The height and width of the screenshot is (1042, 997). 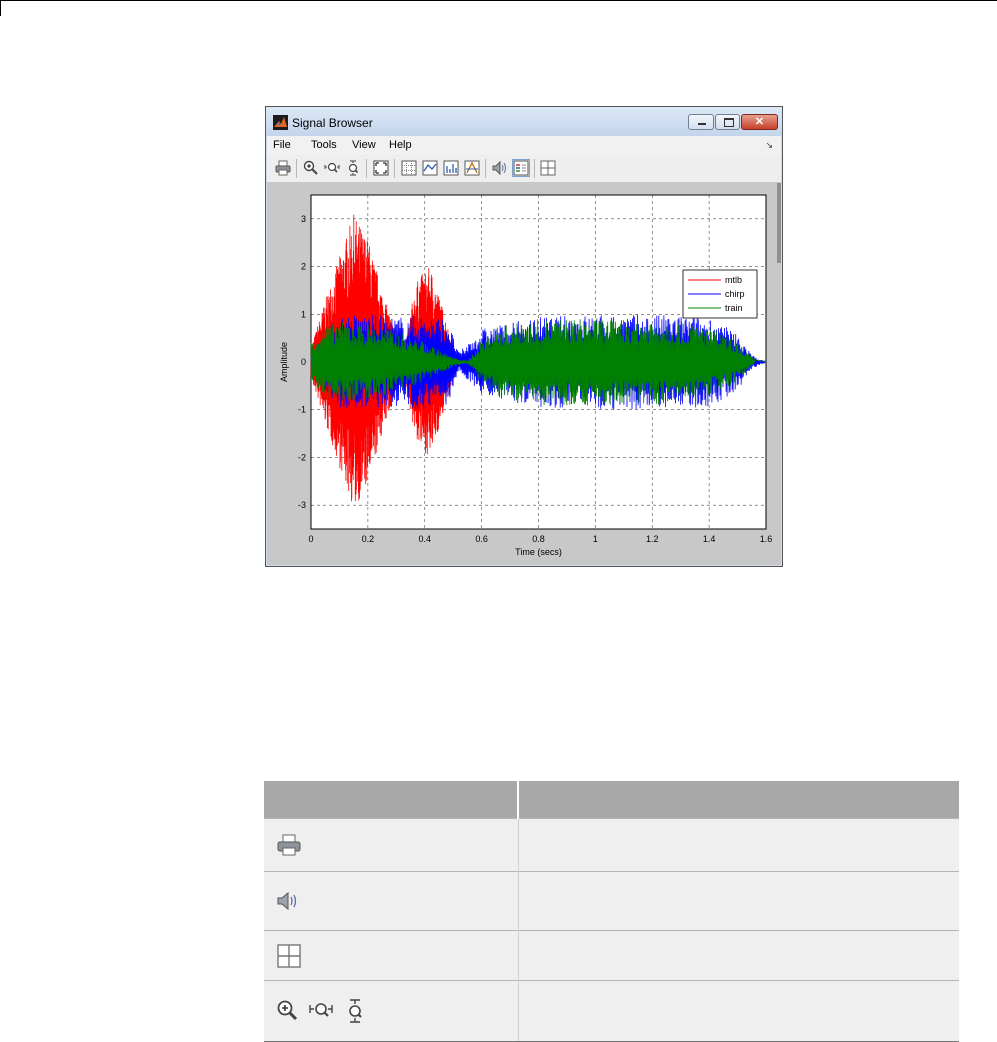 I want to click on y-tick-label: -3, so click(x=302, y=505).